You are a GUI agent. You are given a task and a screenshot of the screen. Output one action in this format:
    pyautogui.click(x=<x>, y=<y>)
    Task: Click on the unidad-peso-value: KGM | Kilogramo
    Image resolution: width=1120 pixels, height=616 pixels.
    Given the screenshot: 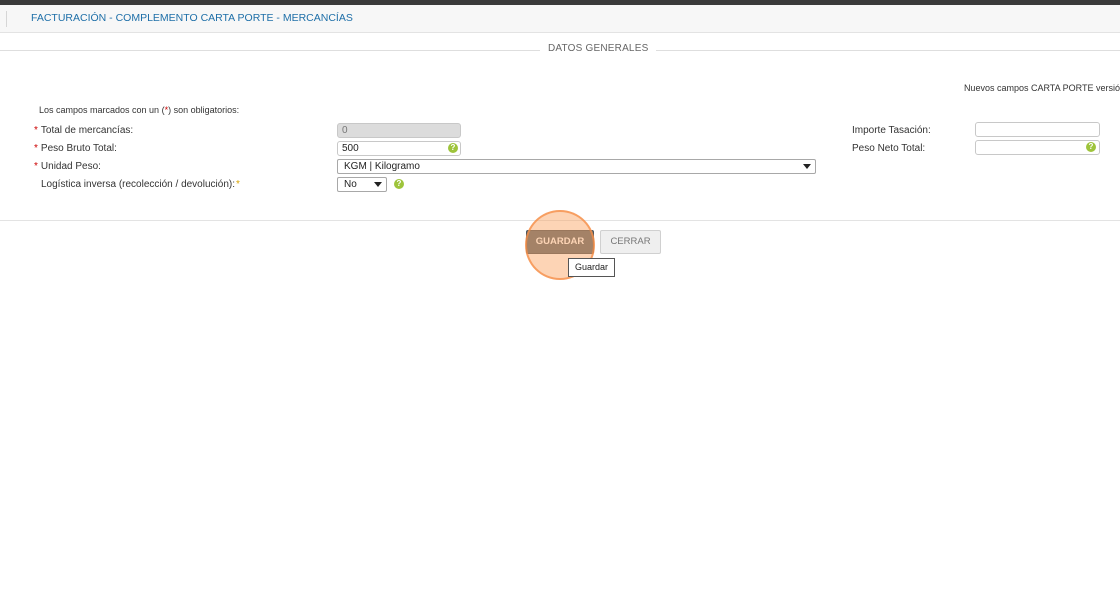 What is the action you would take?
    pyautogui.click(x=382, y=166)
    